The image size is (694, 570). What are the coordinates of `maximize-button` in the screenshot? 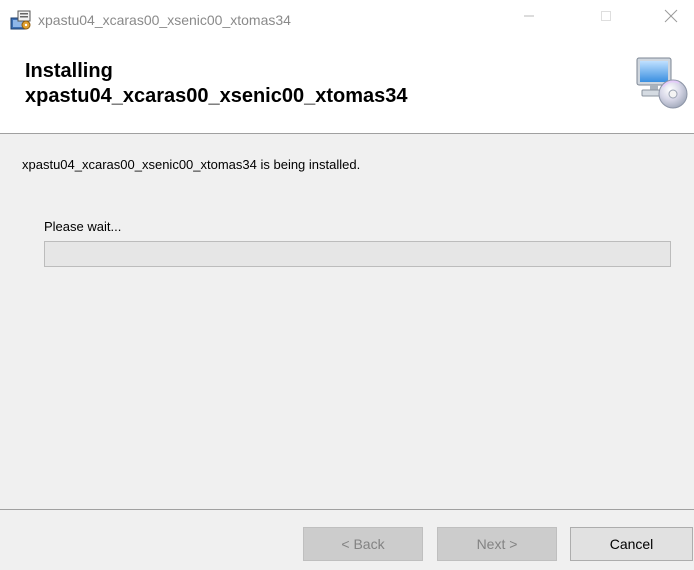 It's located at (606, 18).